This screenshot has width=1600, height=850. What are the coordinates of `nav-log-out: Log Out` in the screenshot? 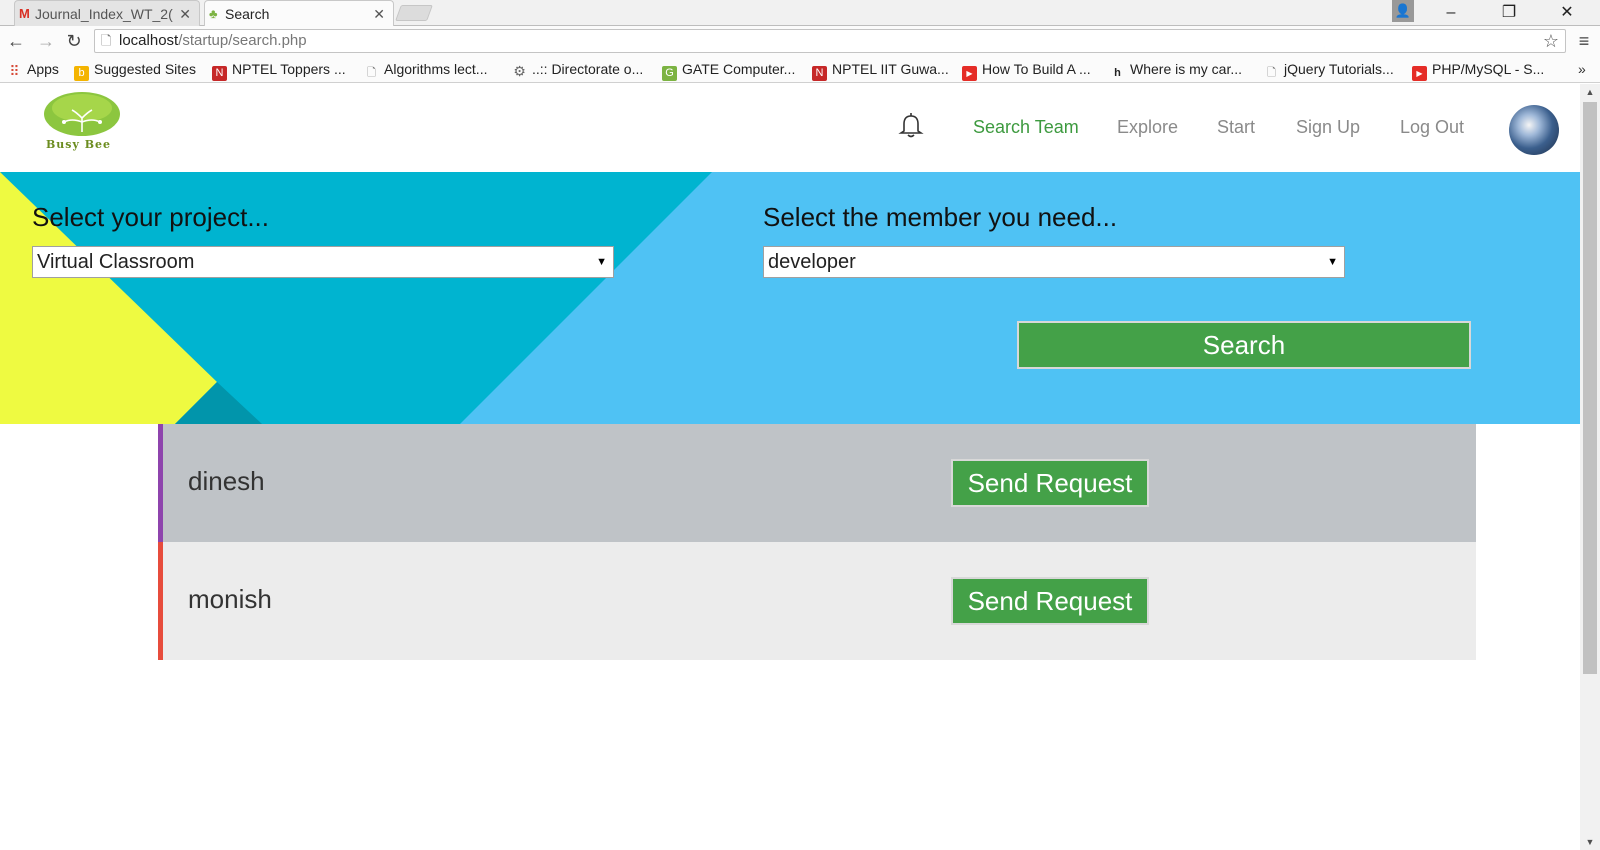 It's located at (1432, 127).